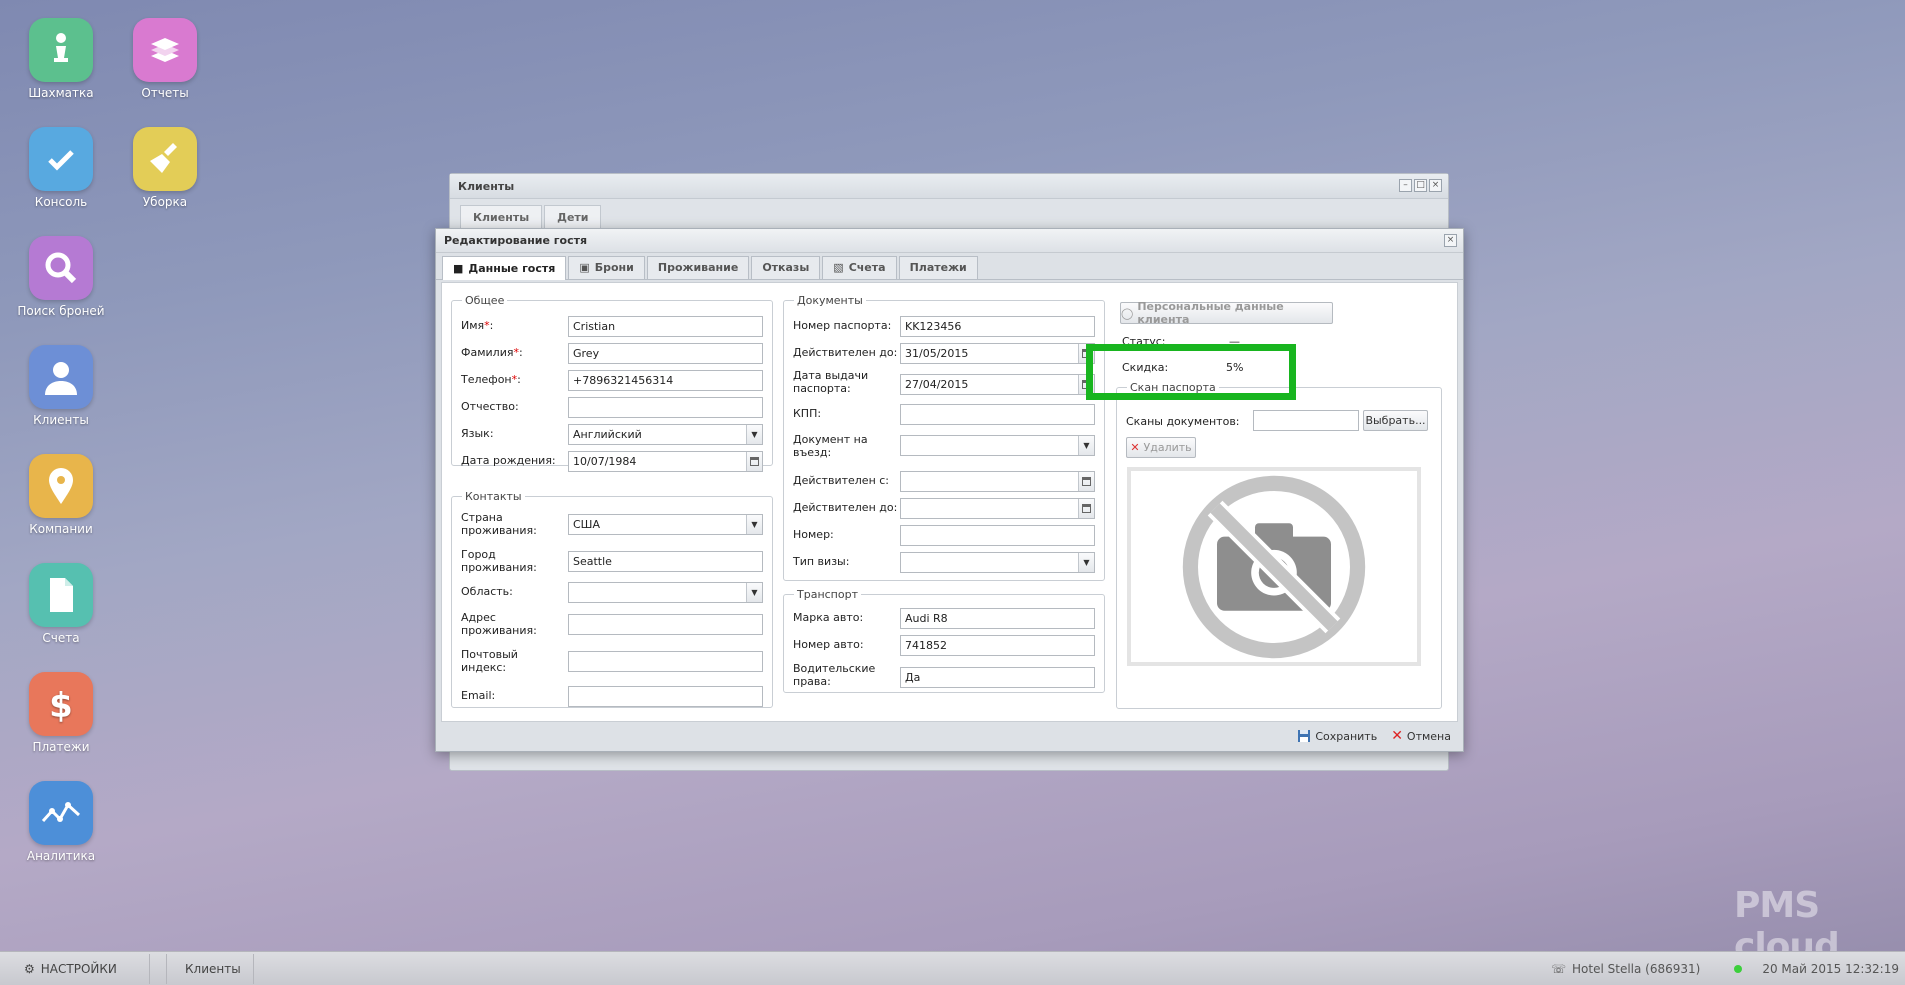 Image resolution: width=1905 pixels, height=985 pixels. I want to click on license-label: Водительские права:, so click(834, 675).